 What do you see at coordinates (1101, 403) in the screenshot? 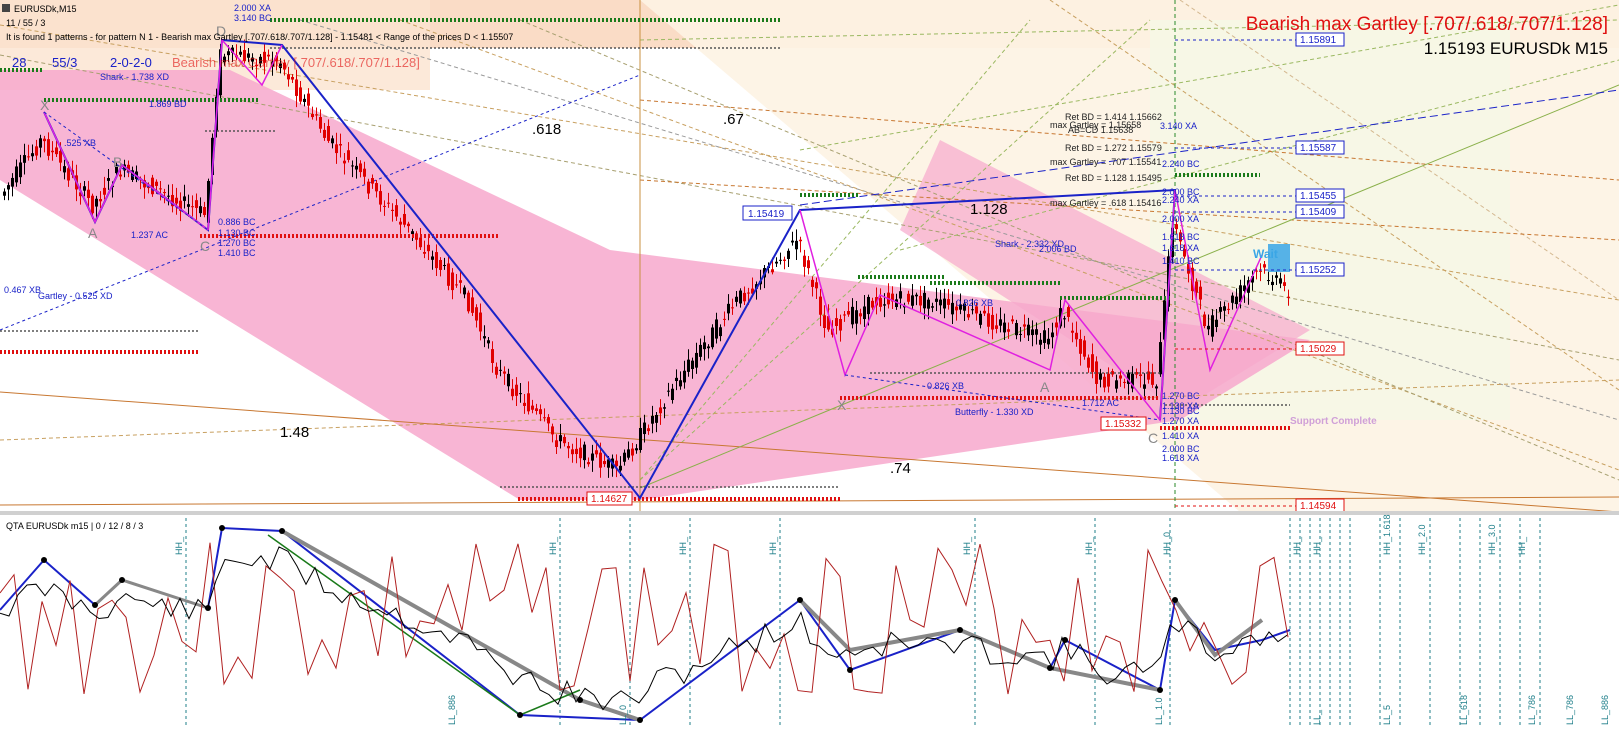
I see `ann-ac-1712: 1.712 AC` at bounding box center [1101, 403].